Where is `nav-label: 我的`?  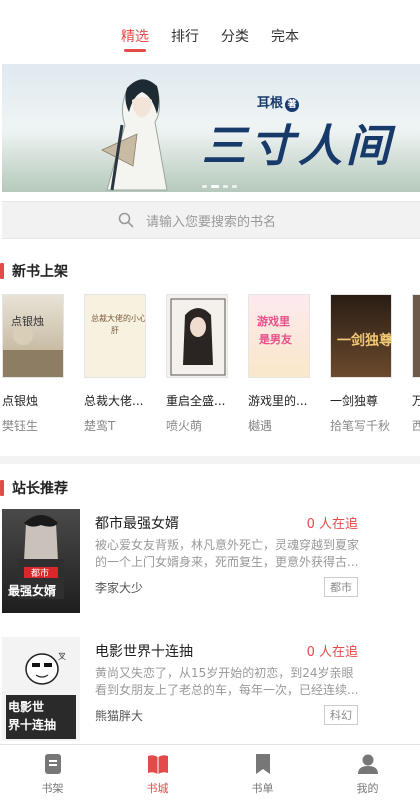 nav-label: 我的 is located at coordinates (367, 788).